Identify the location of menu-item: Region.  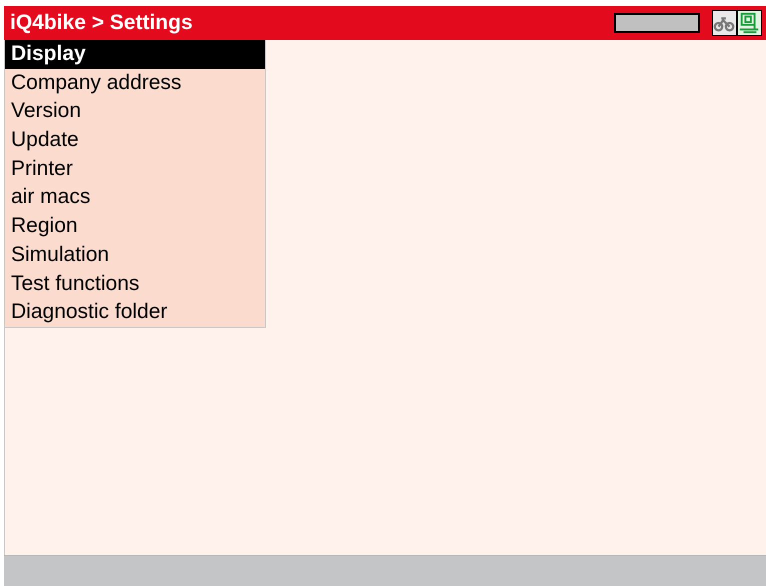
(135, 226).